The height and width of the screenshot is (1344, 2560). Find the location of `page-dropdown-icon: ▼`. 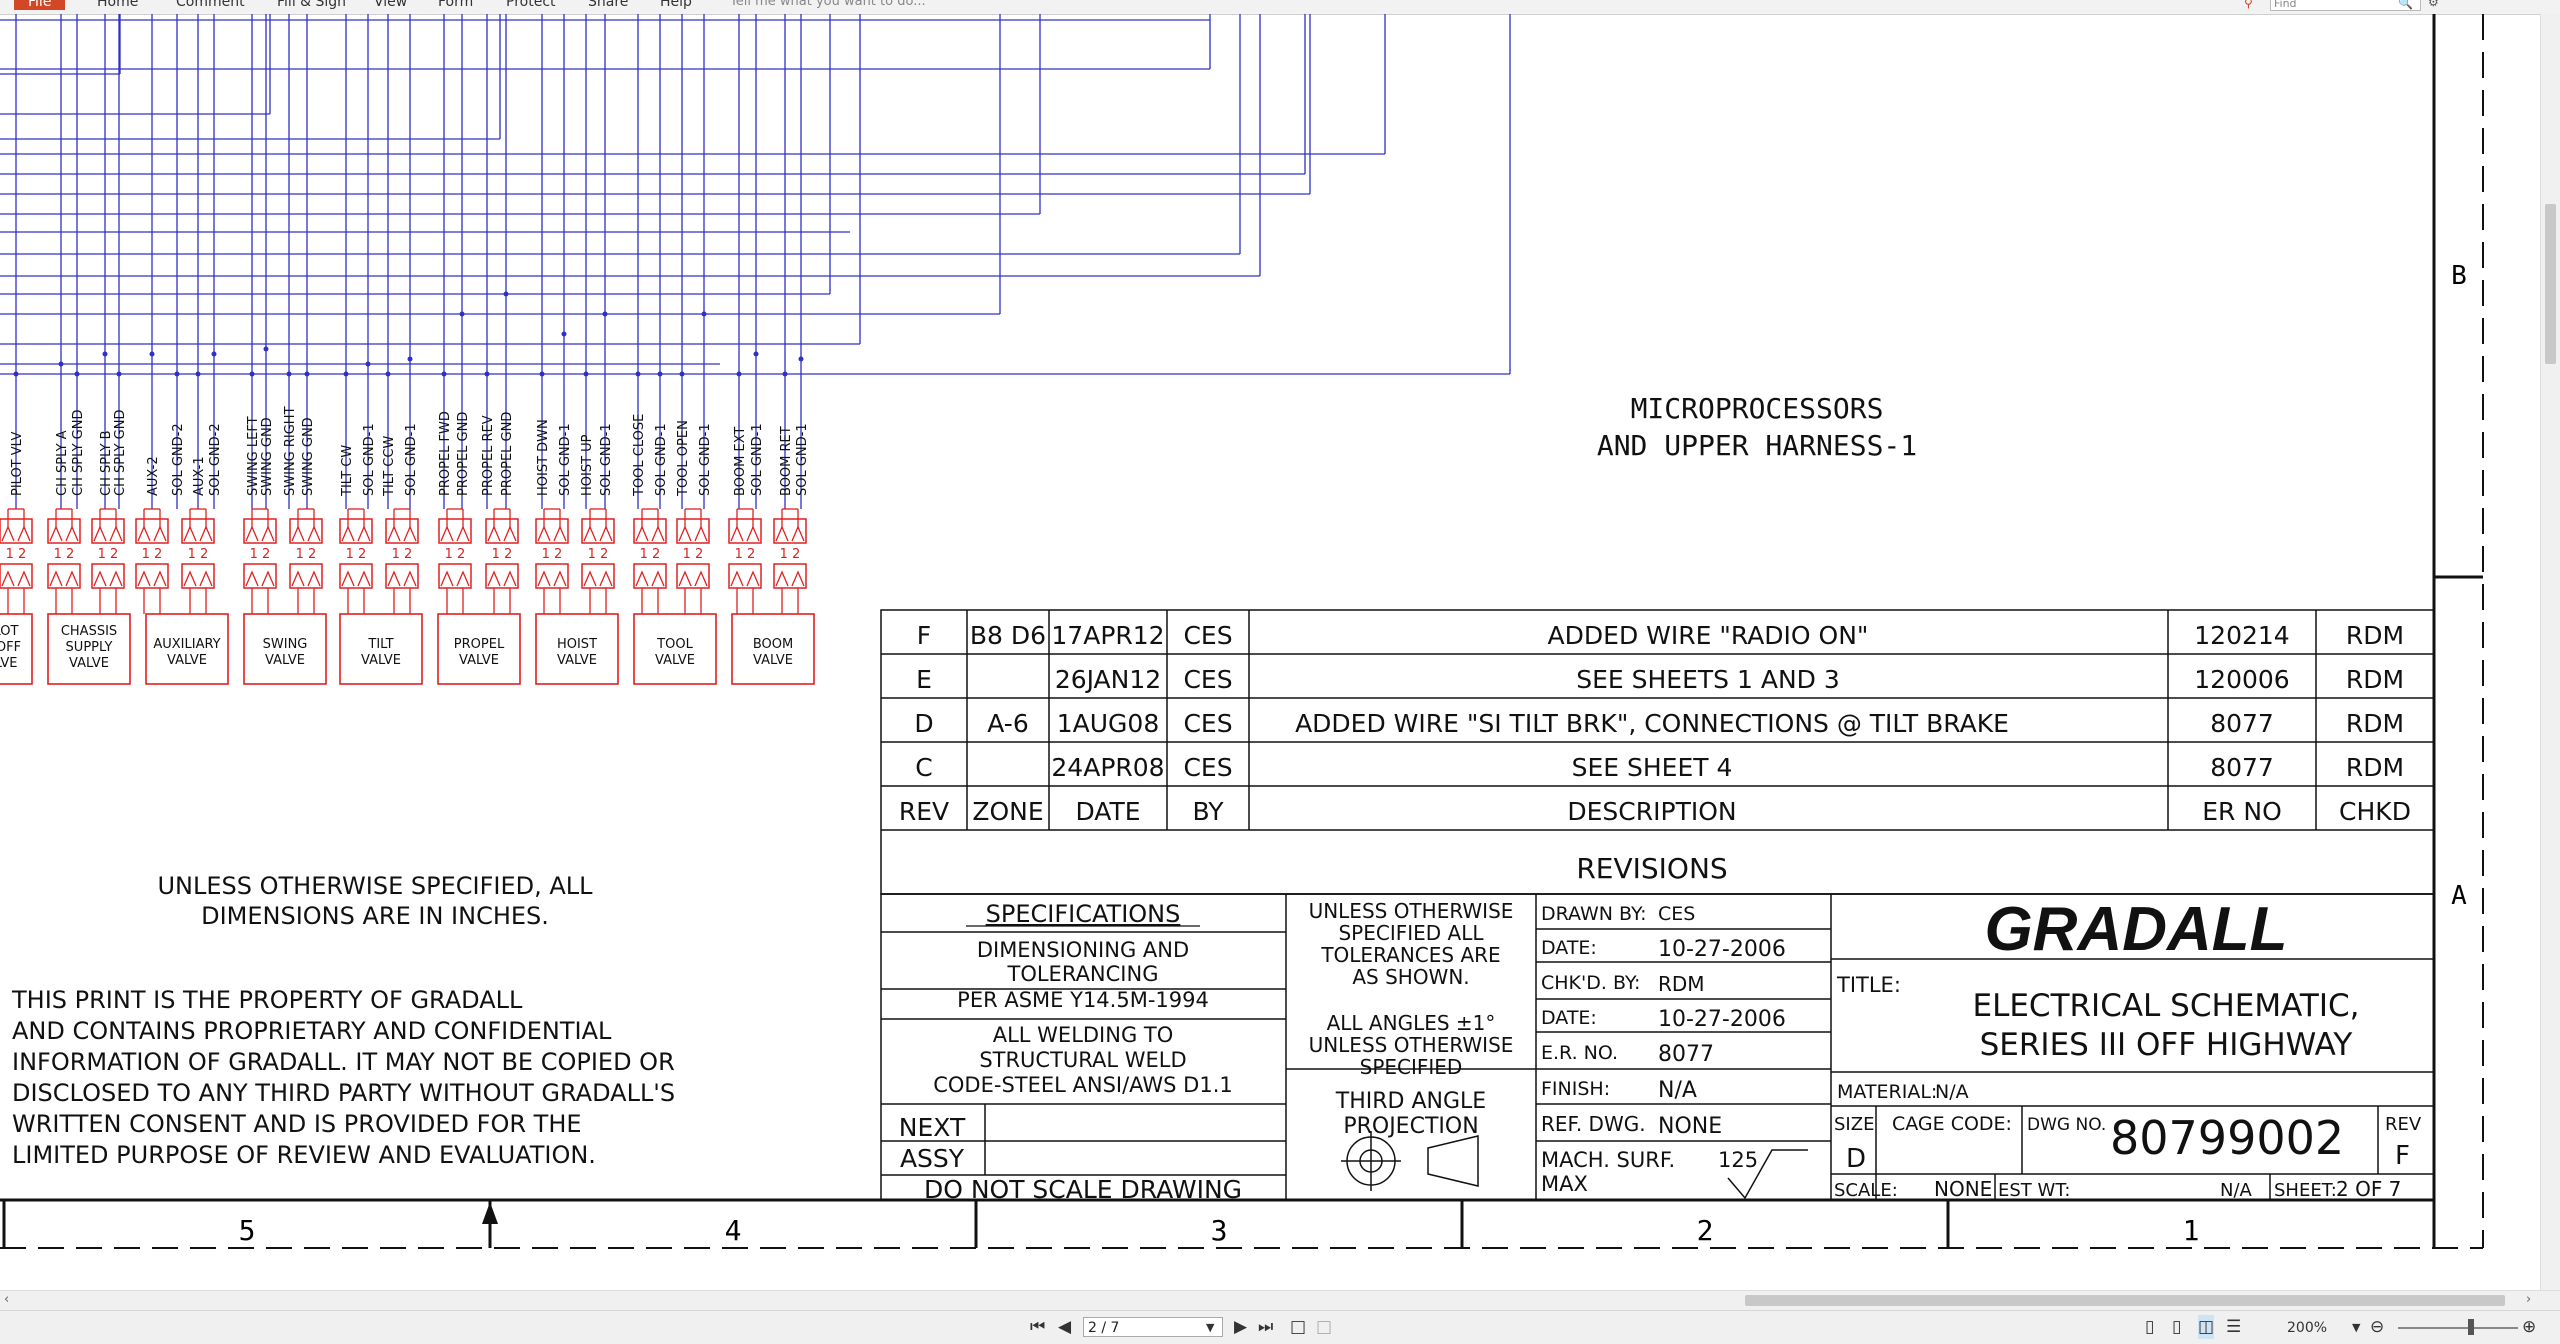

page-dropdown-icon: ▼ is located at coordinates (1210, 1328).